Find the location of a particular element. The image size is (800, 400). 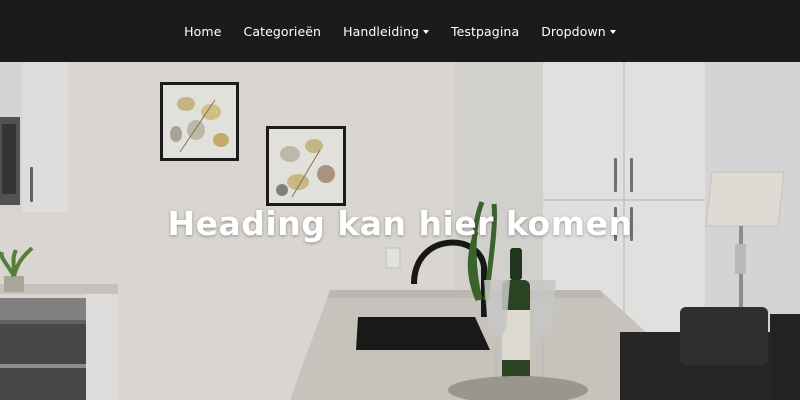

nav-item-home: Home is located at coordinates (202, 31).